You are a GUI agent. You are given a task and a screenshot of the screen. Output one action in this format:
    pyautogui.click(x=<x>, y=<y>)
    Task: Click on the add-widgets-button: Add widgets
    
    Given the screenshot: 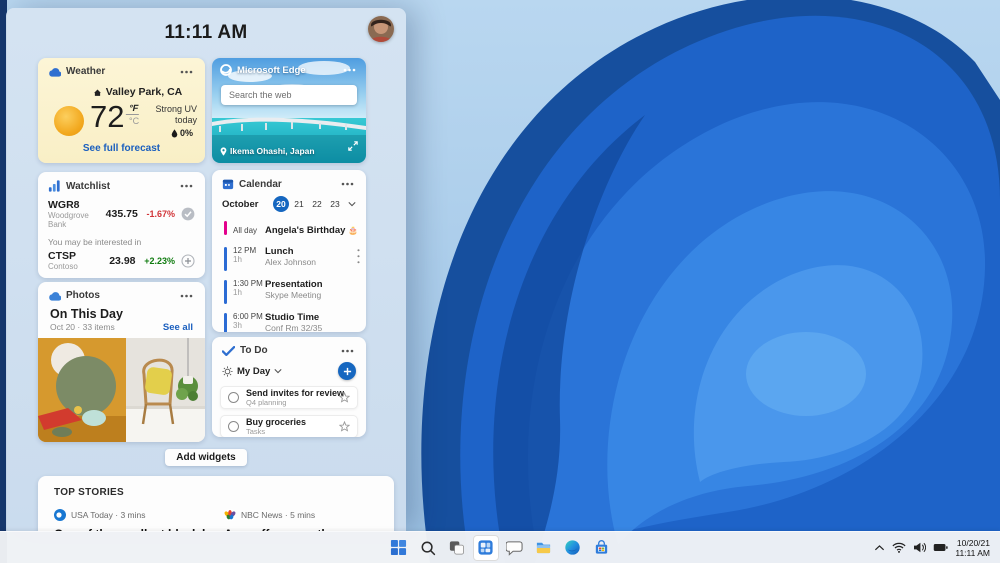 What is the action you would take?
    pyautogui.click(x=206, y=457)
    